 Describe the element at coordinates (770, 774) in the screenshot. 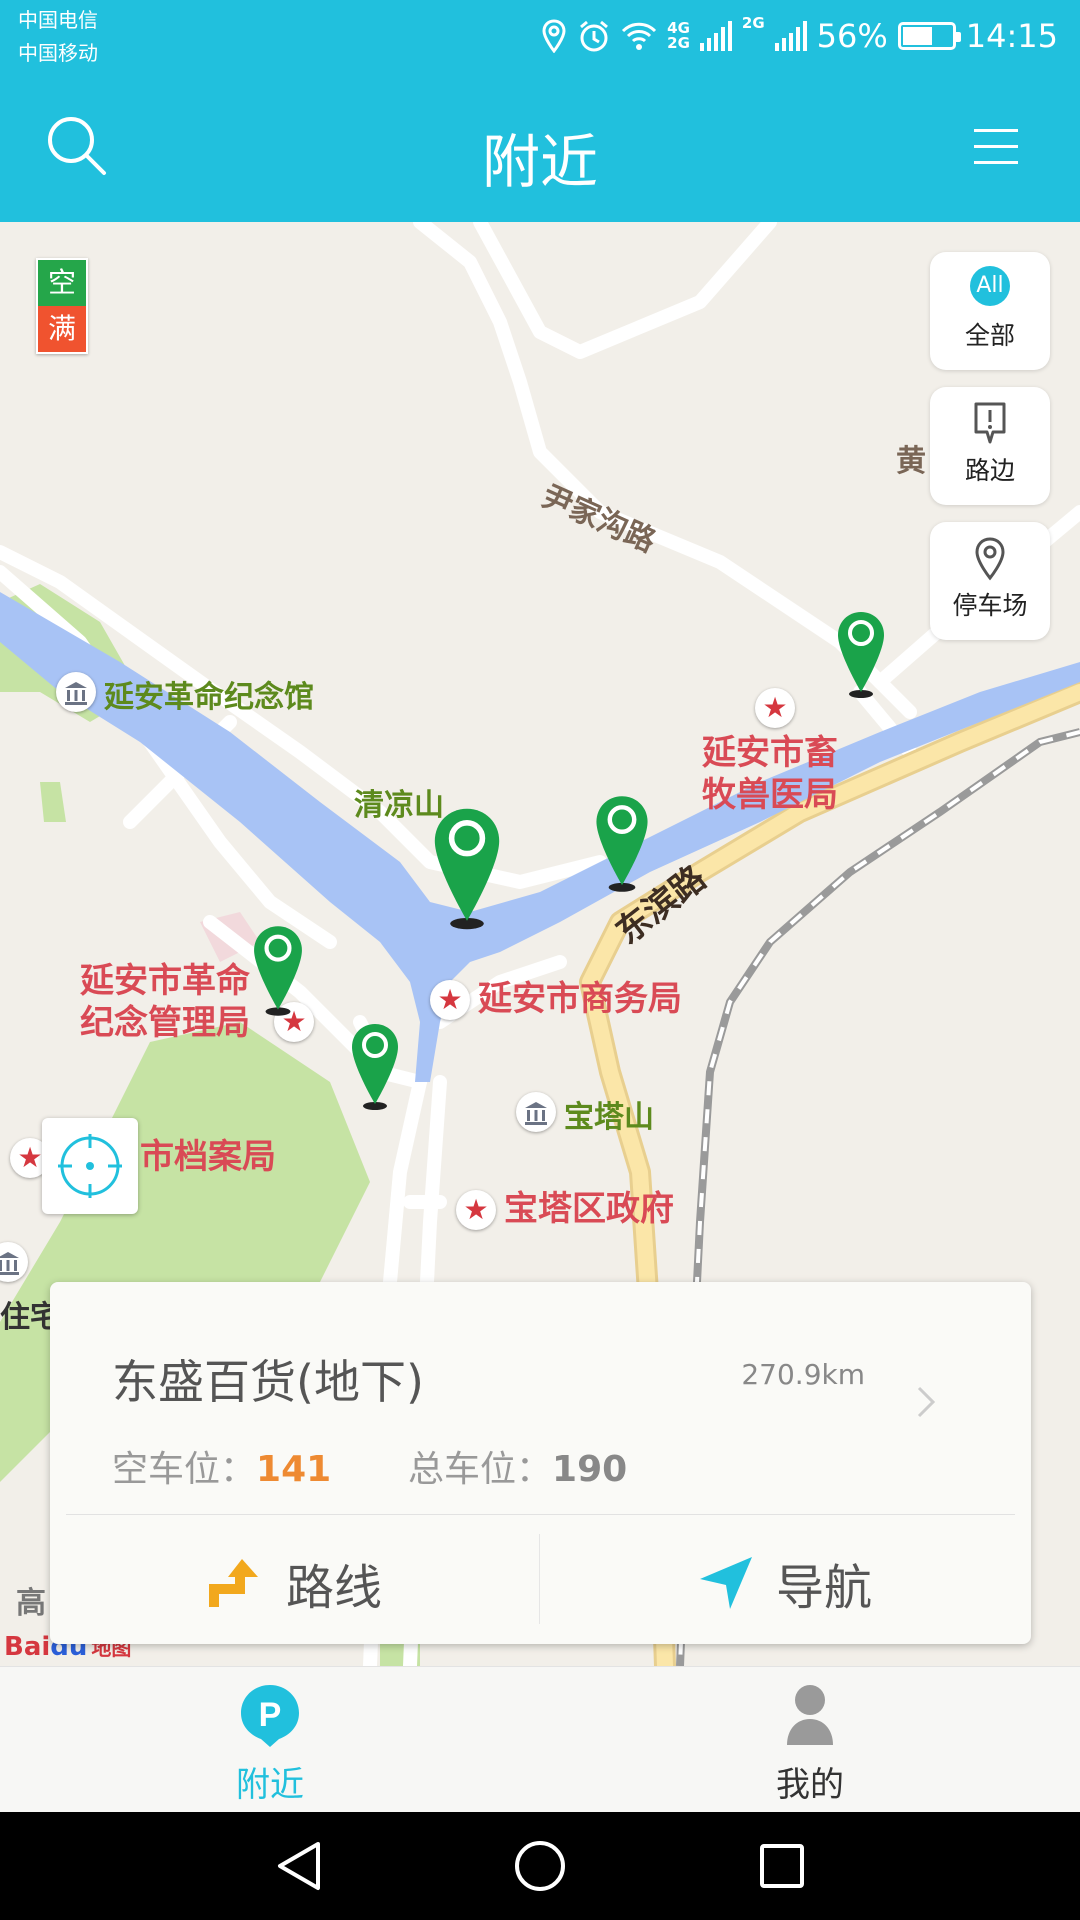

I see `poi-label-vet: 延安市畜 牧兽医局` at that location.